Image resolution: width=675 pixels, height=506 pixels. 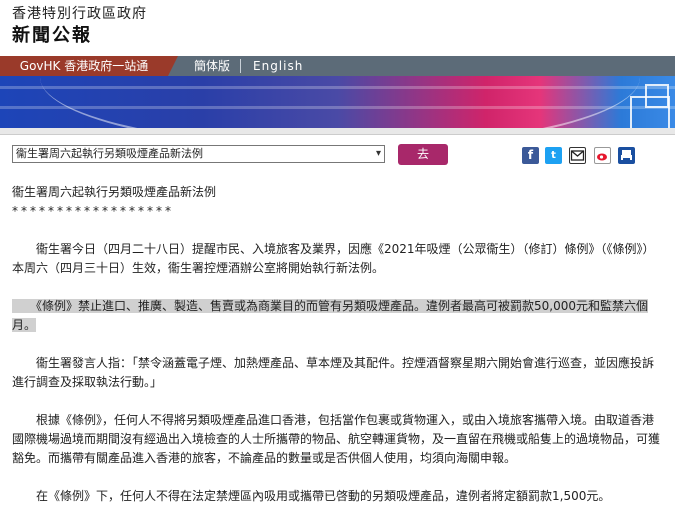 What do you see at coordinates (423, 154) in the screenshot?
I see `go-button: 去` at bounding box center [423, 154].